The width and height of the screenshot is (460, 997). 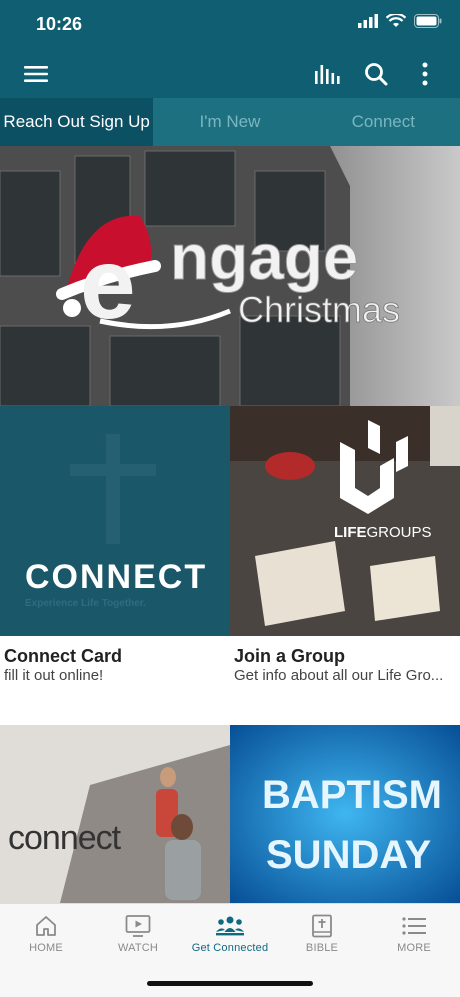 I want to click on top-tabs: Reach Out Sign Up I'm New Connect, so click(x=230, y=122).